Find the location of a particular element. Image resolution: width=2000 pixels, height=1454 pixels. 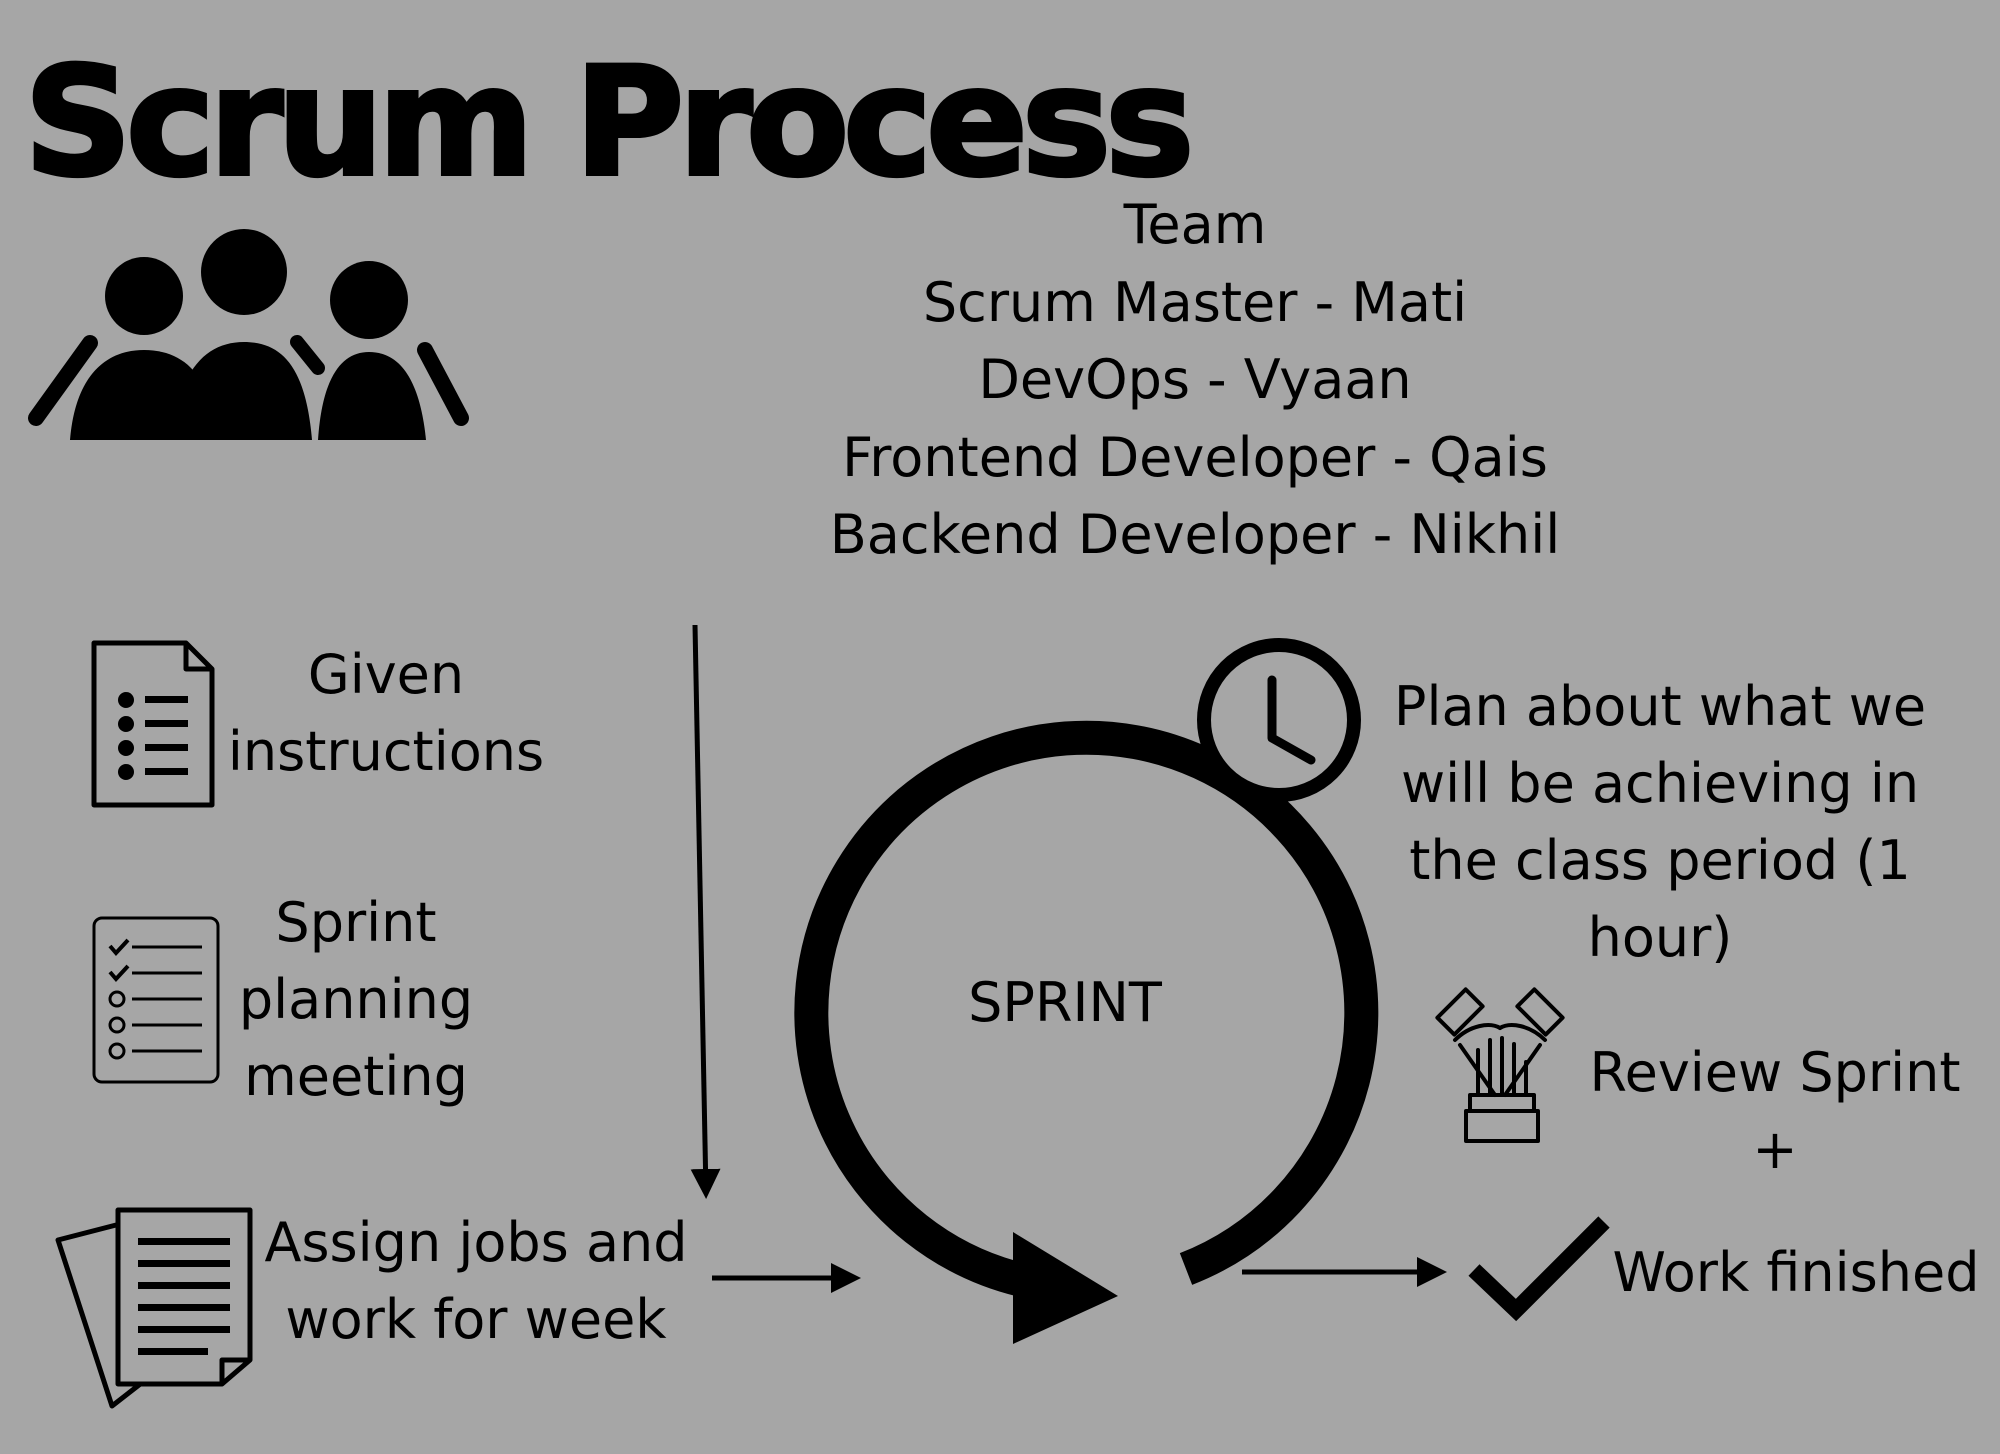

documents-stack-icon is located at coordinates (154, 1308).